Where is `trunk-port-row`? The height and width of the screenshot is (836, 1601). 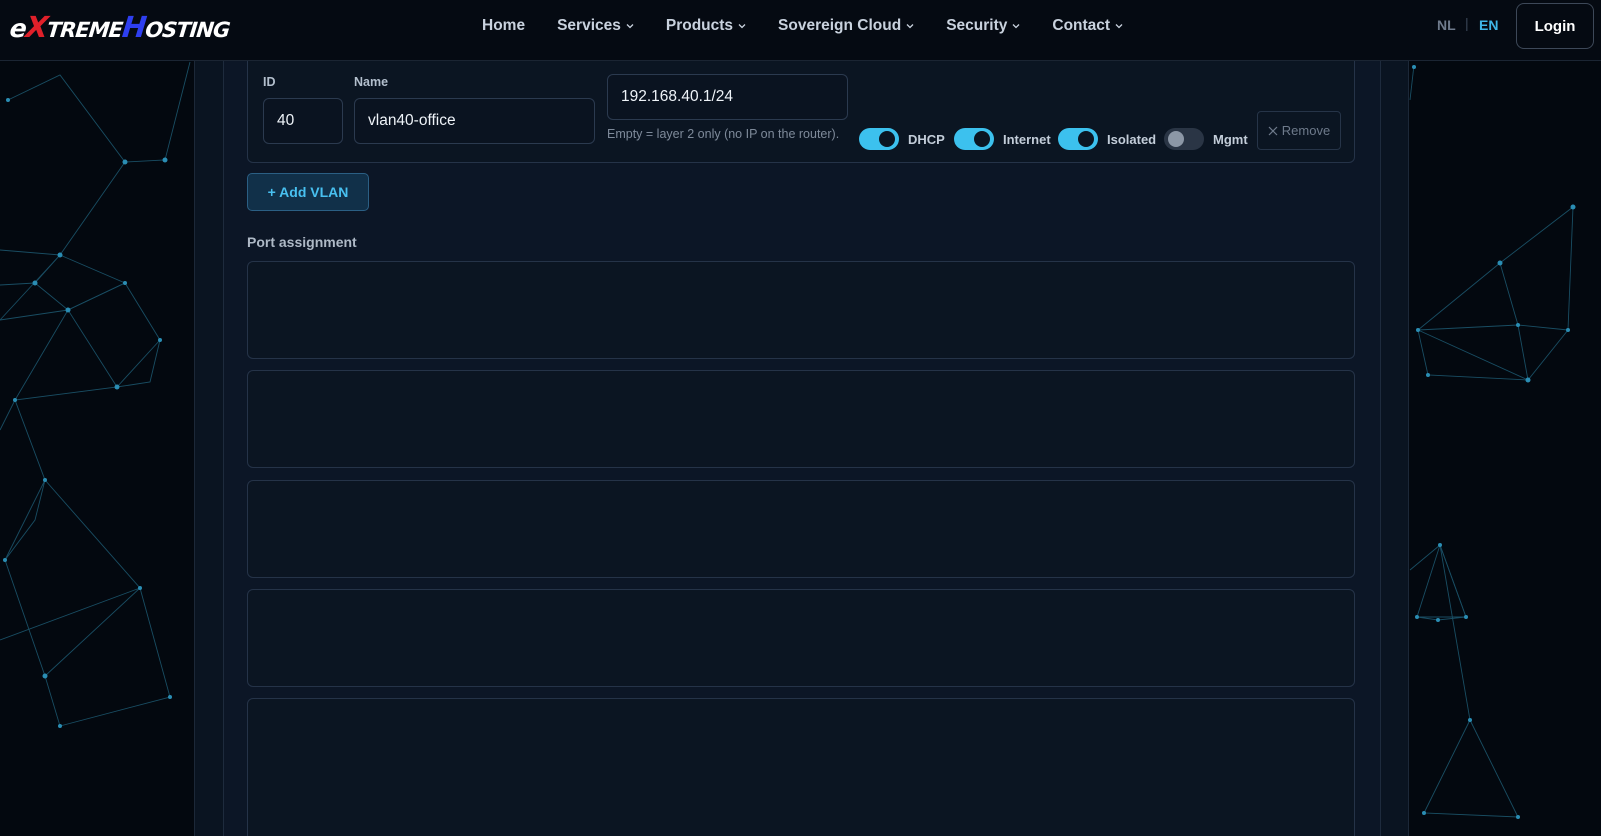
trunk-port-row is located at coordinates (801, 767).